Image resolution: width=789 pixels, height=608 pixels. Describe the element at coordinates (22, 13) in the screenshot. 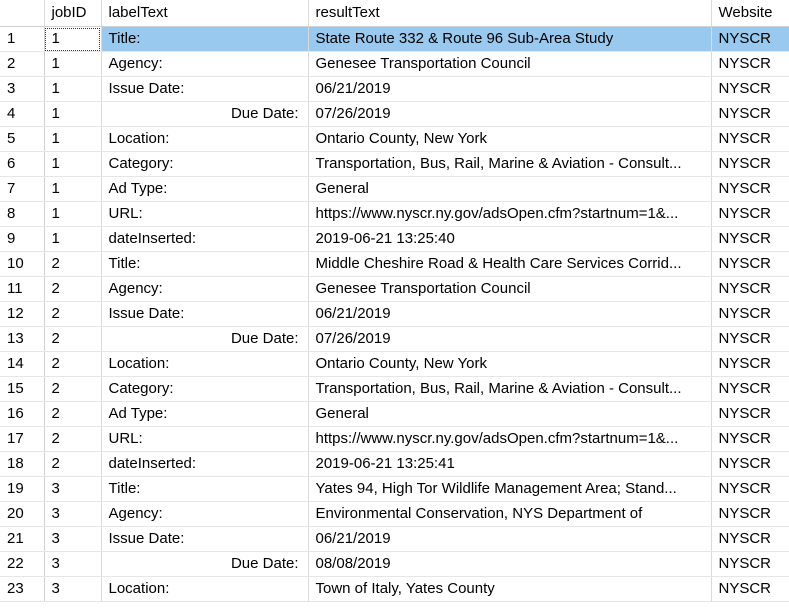

I see `header-rownum` at that location.